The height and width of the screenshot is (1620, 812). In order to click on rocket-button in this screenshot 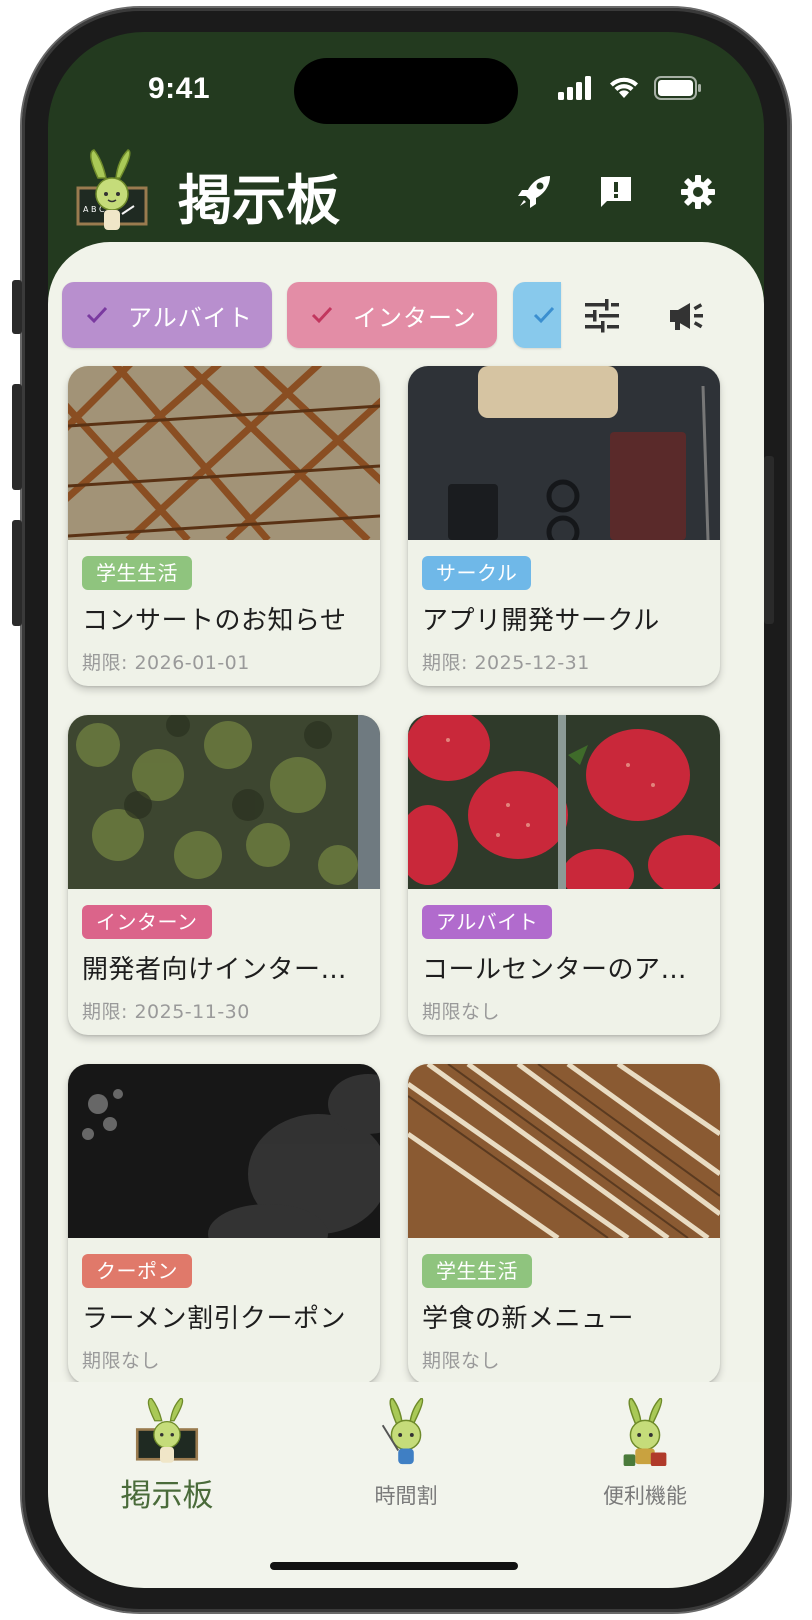, I will do `click(534, 192)`.